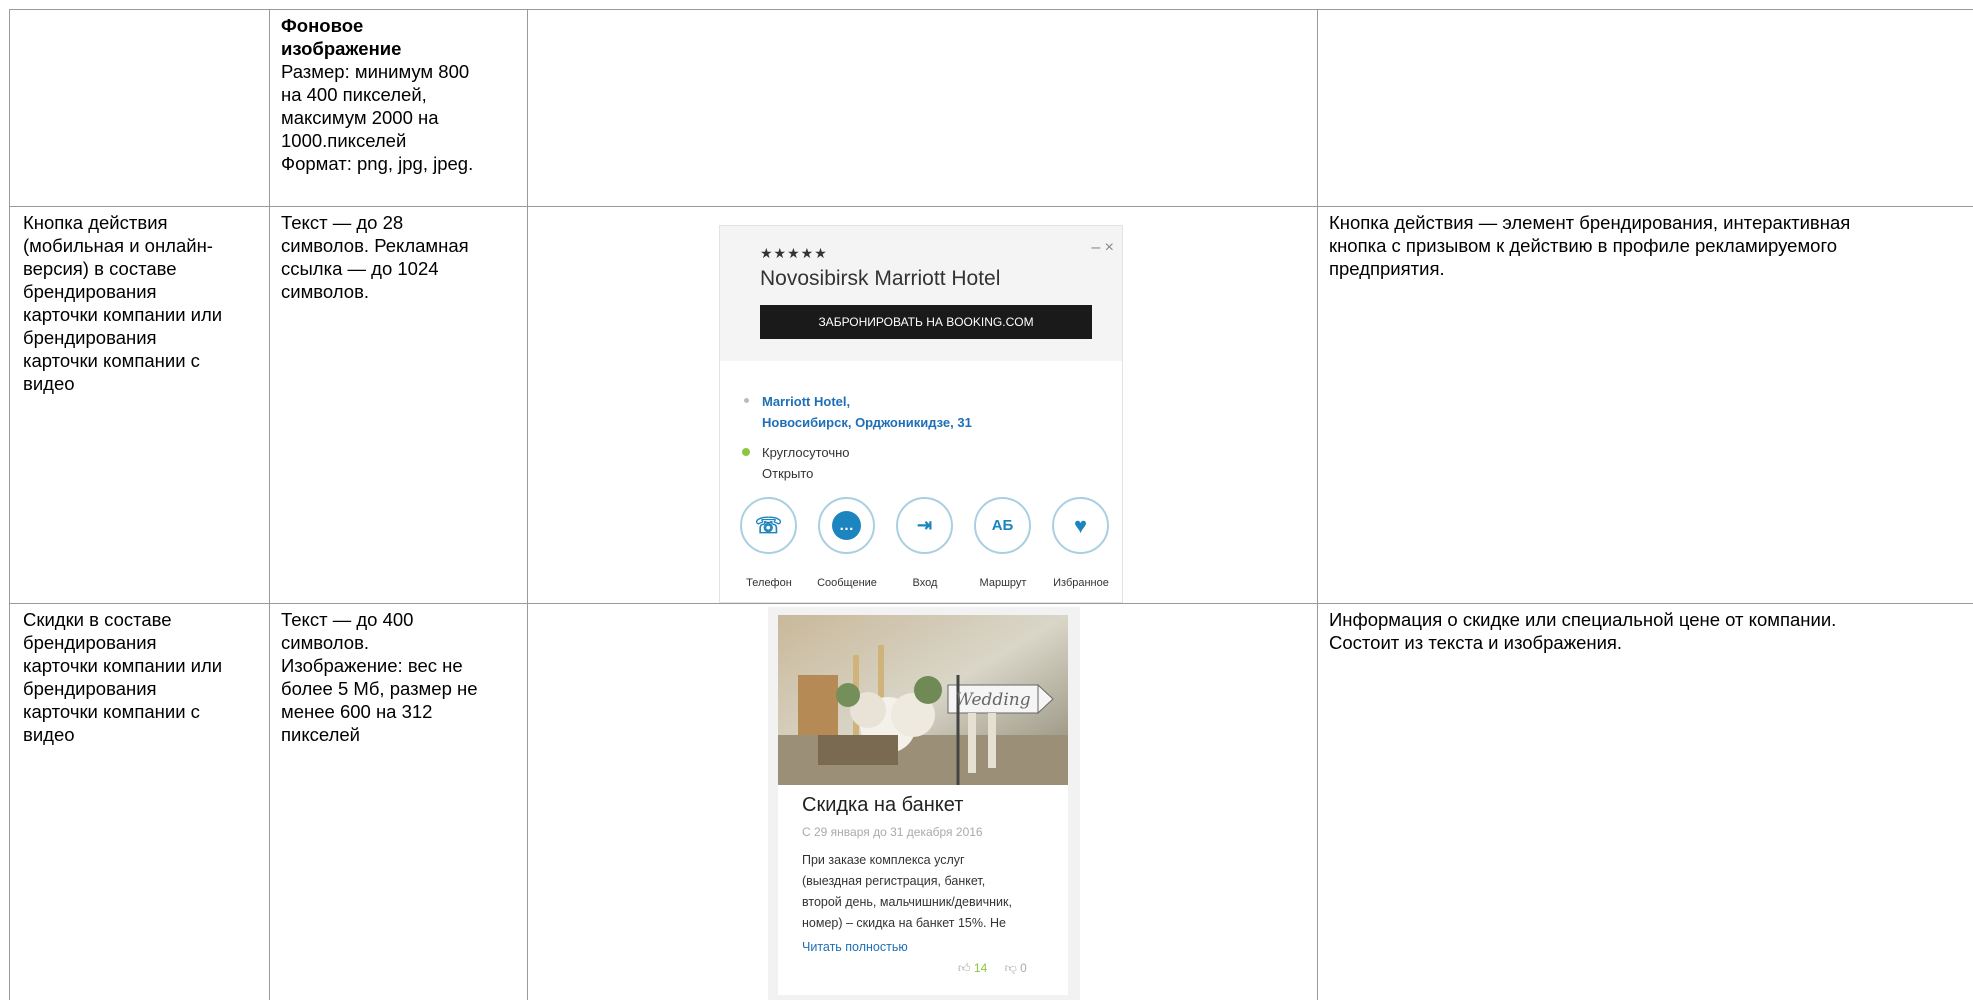  Describe the element at coordinates (49, 383) in the screenshot. I see `row2-name-line: видео` at that location.